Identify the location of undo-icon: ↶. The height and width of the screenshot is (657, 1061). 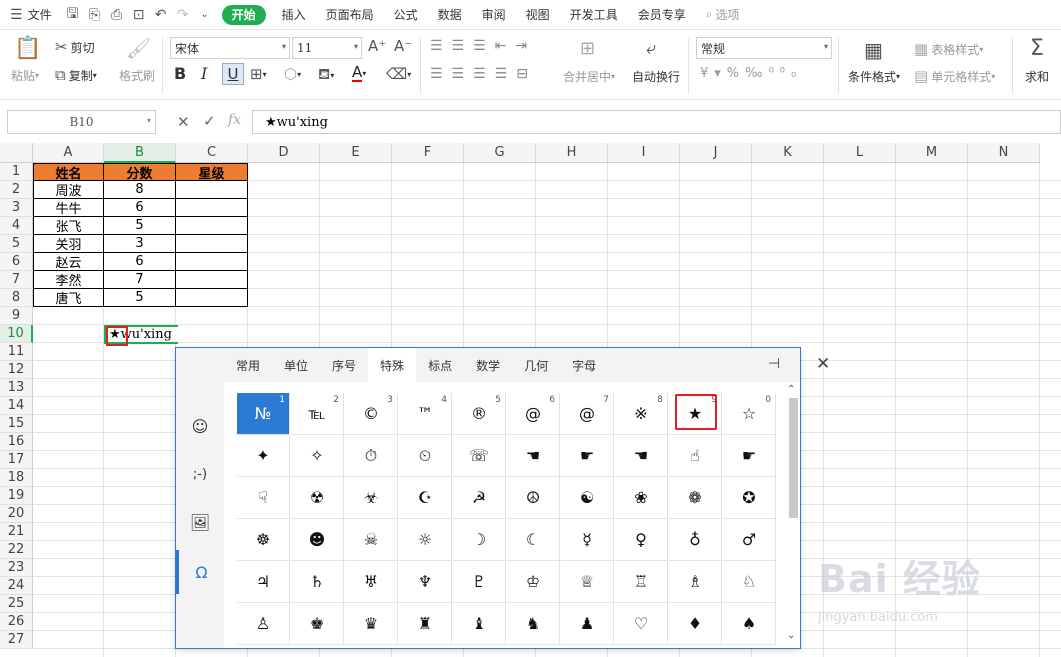
(161, 15).